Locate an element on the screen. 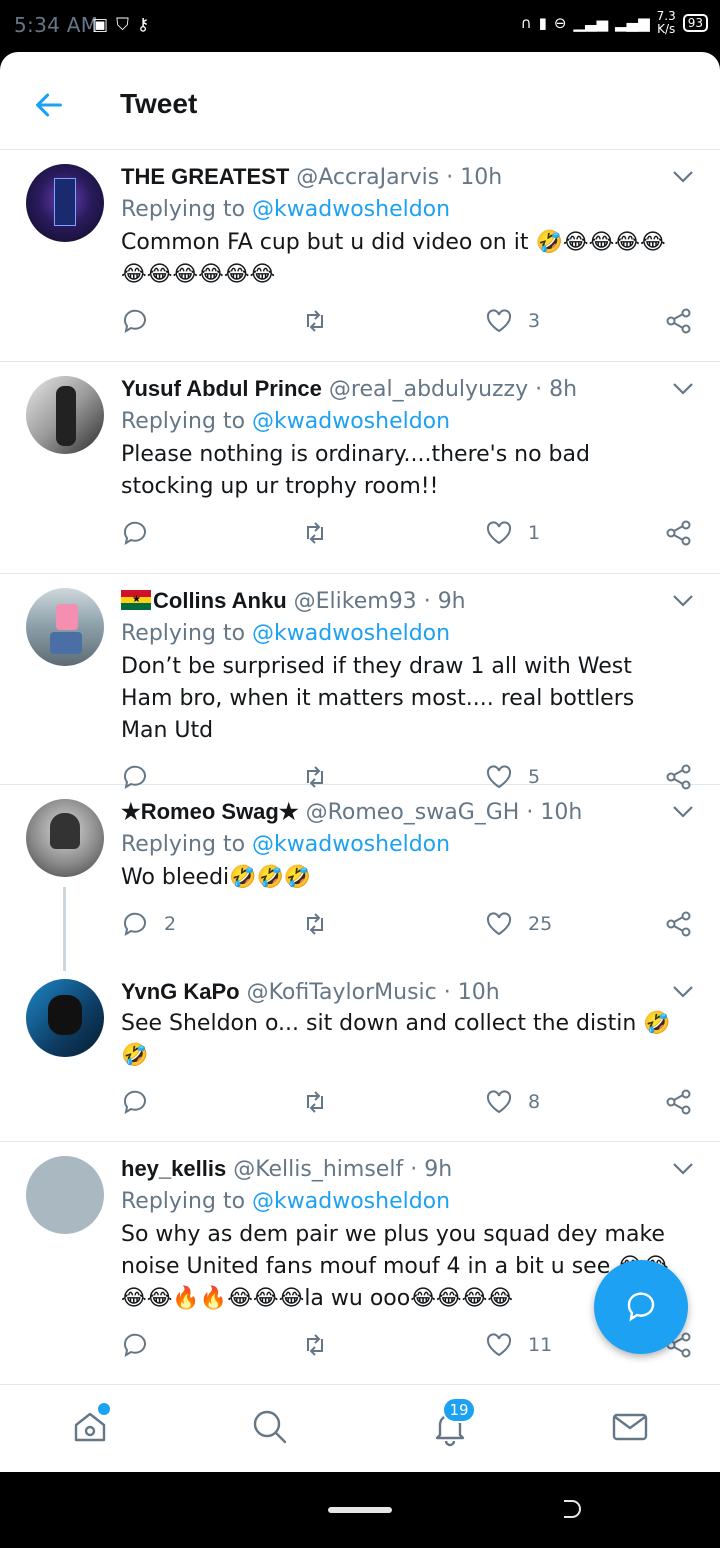 The image size is (720, 1548). author-name: Yusuf Abdul Prince is located at coordinates (221, 388).